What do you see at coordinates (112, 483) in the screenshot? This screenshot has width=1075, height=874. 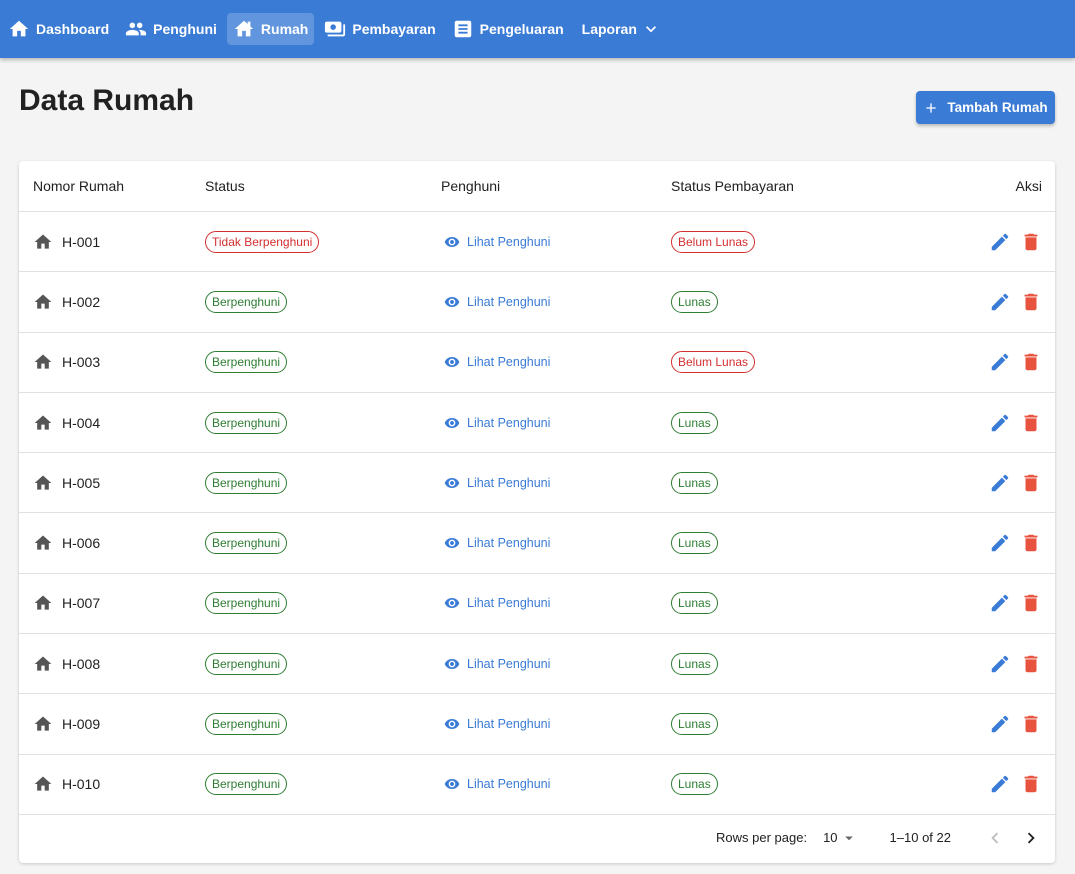 I see `cell-nomor: H-005` at bounding box center [112, 483].